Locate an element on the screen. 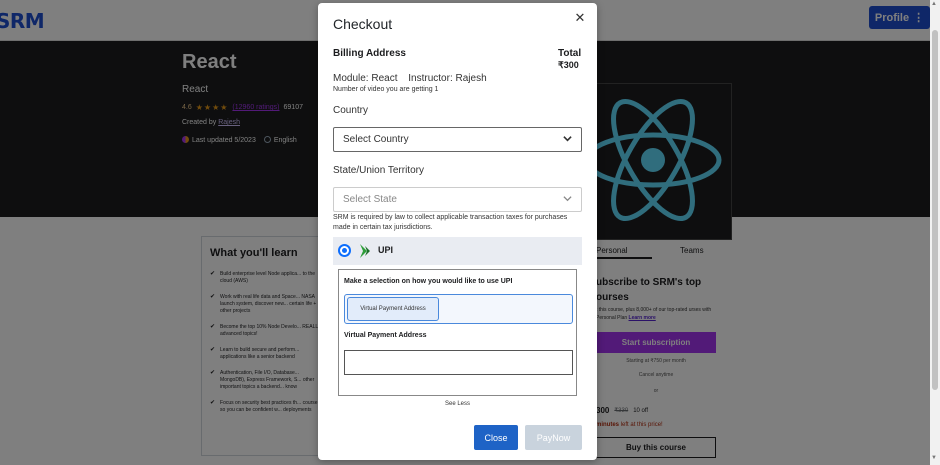 The image size is (940, 465). upi-radio is located at coordinates (344, 250).